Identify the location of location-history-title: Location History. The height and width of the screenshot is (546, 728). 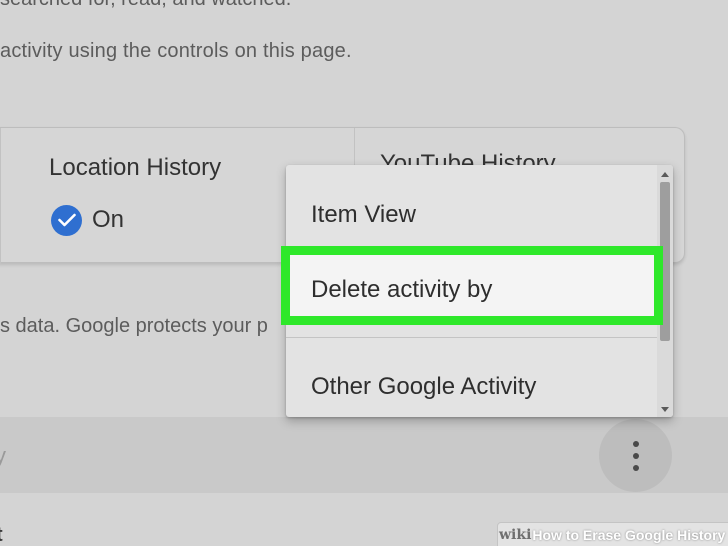
(135, 168).